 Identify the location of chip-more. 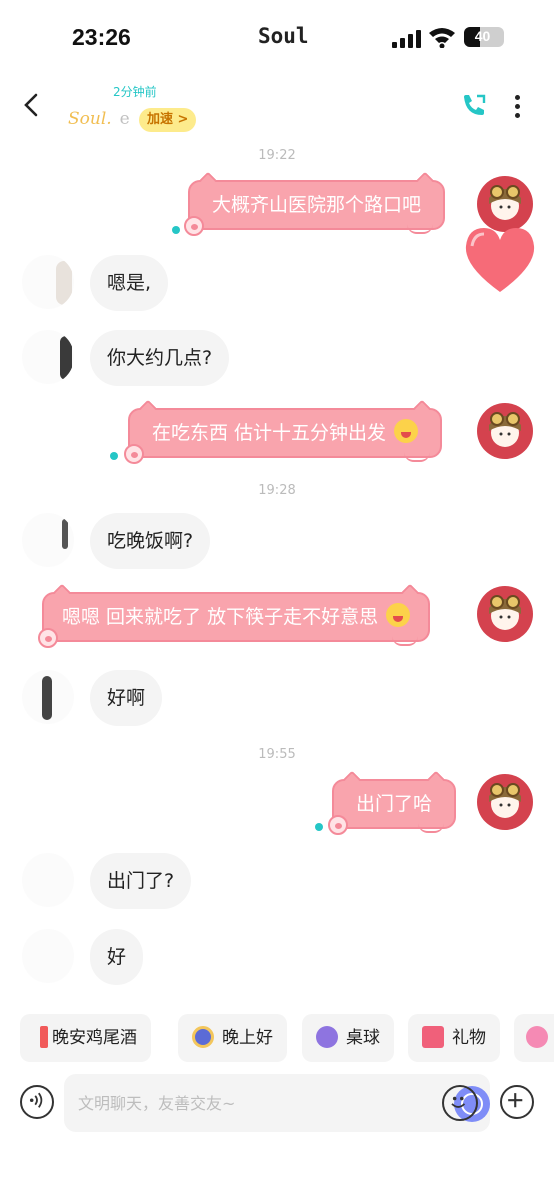
(534, 1038).